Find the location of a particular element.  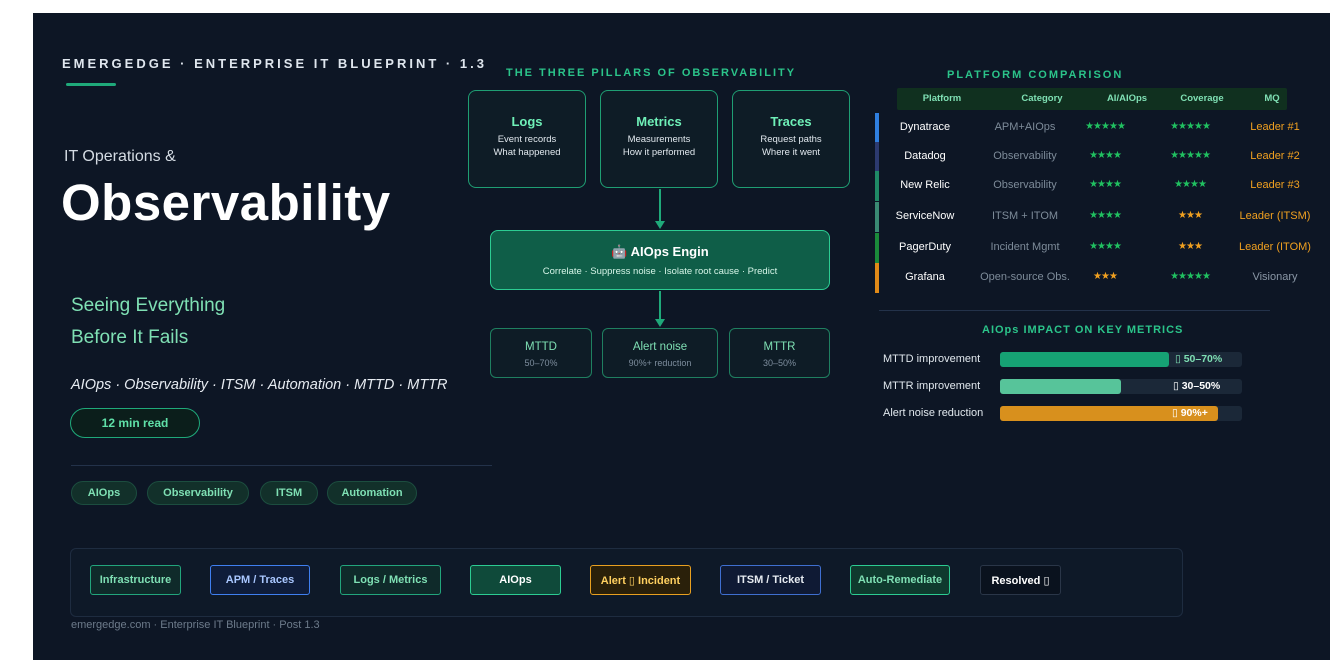

pillar-line1: Event records is located at coordinates (527, 139).